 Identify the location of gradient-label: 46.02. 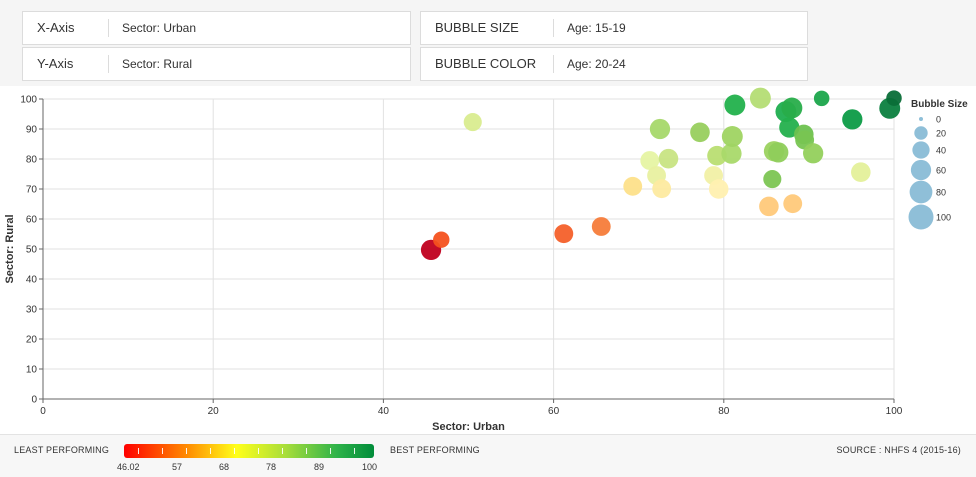
(128, 467).